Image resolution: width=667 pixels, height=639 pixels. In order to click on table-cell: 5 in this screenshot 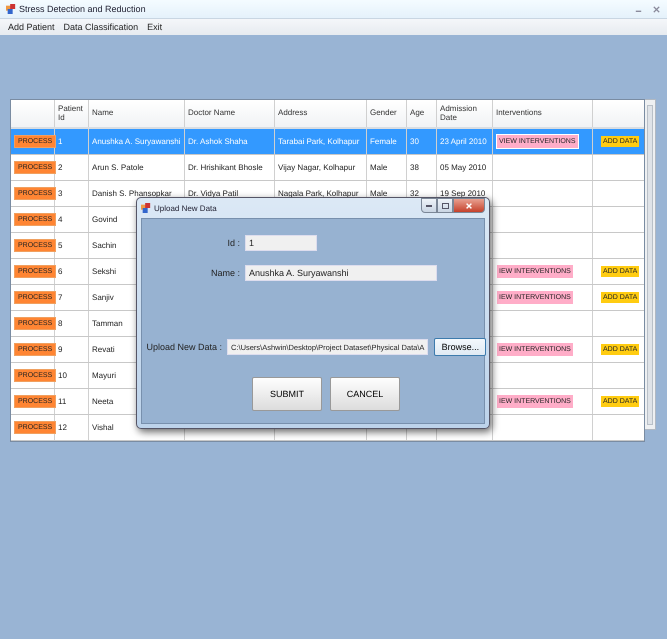, I will do `click(60, 245)`.